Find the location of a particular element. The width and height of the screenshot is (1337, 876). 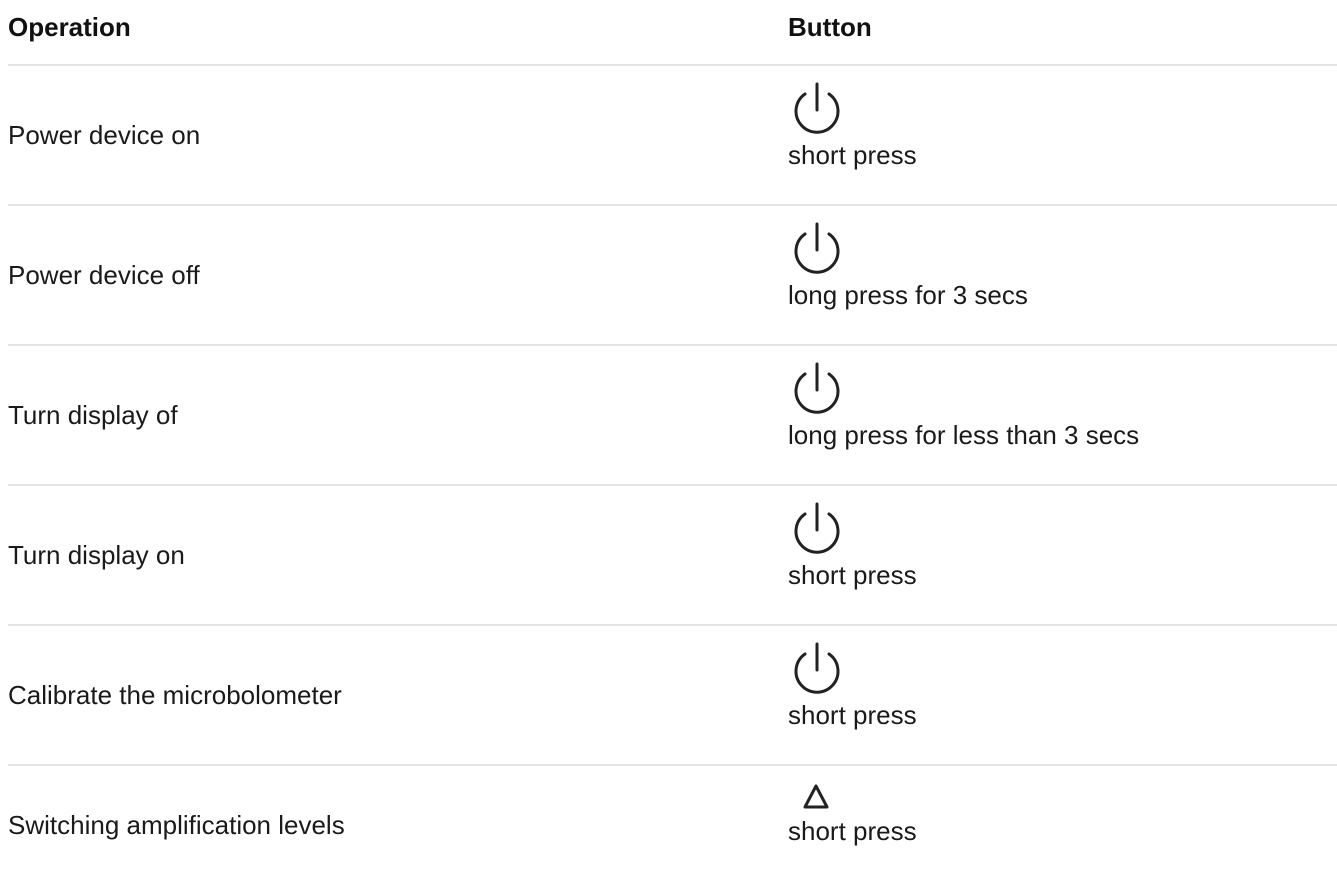

operation-cell: Calibrate the microbolometer is located at coordinates (175, 695).